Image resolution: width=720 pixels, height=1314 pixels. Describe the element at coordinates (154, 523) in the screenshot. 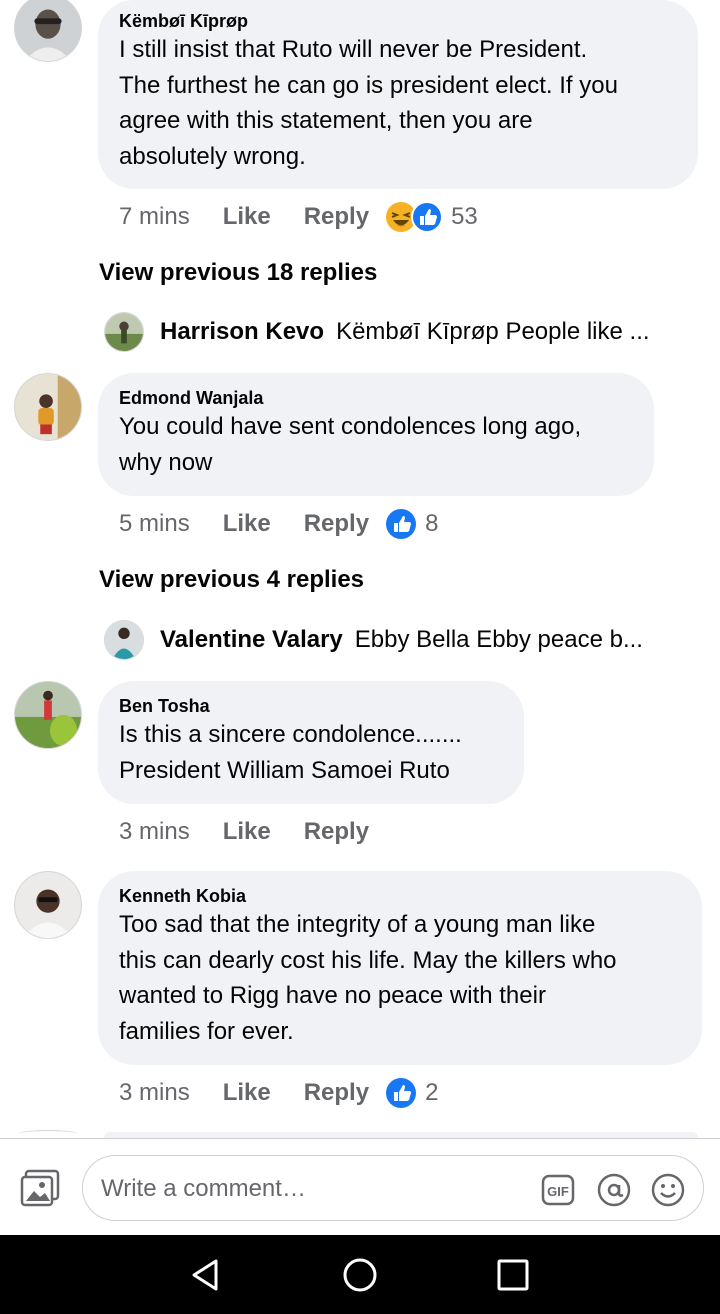

I see `comment-time: 5 mins` at that location.